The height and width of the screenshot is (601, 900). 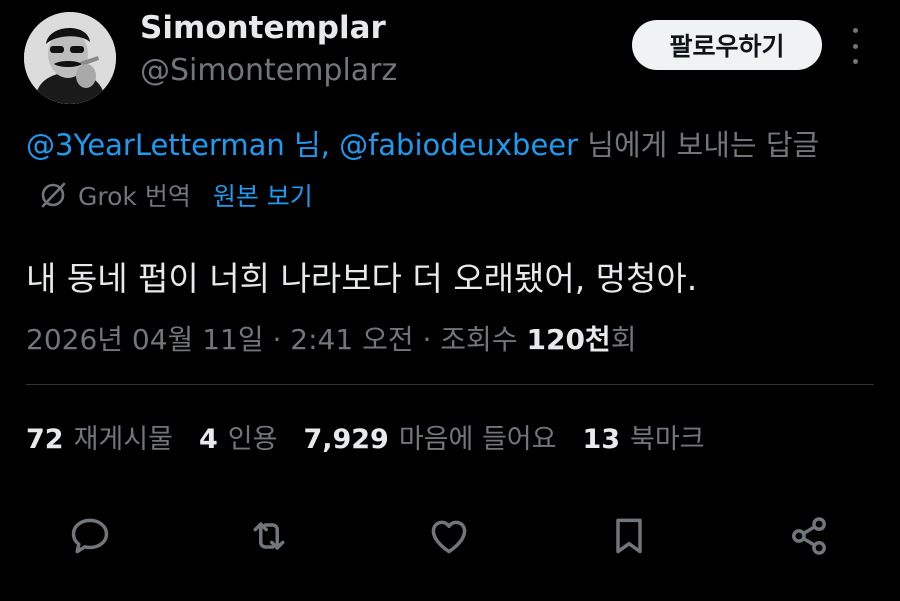 I want to click on reply-to-user-link: @3YearLetterman 님,, so click(x=178, y=145).